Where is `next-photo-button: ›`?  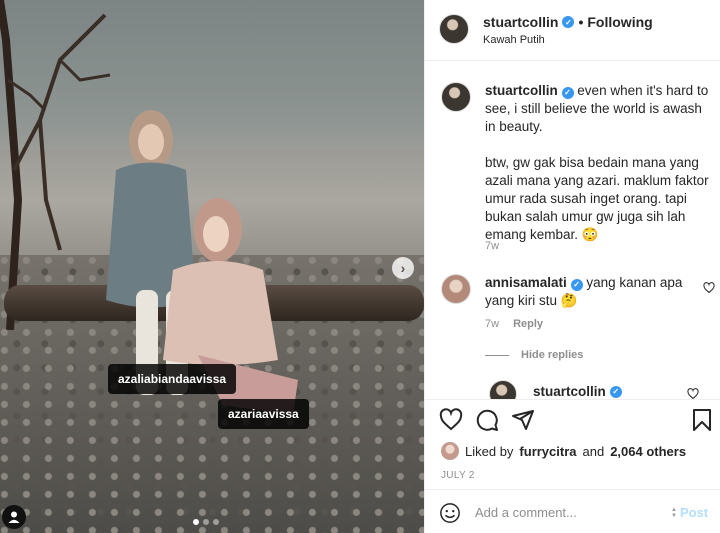 next-photo-button: › is located at coordinates (403, 268).